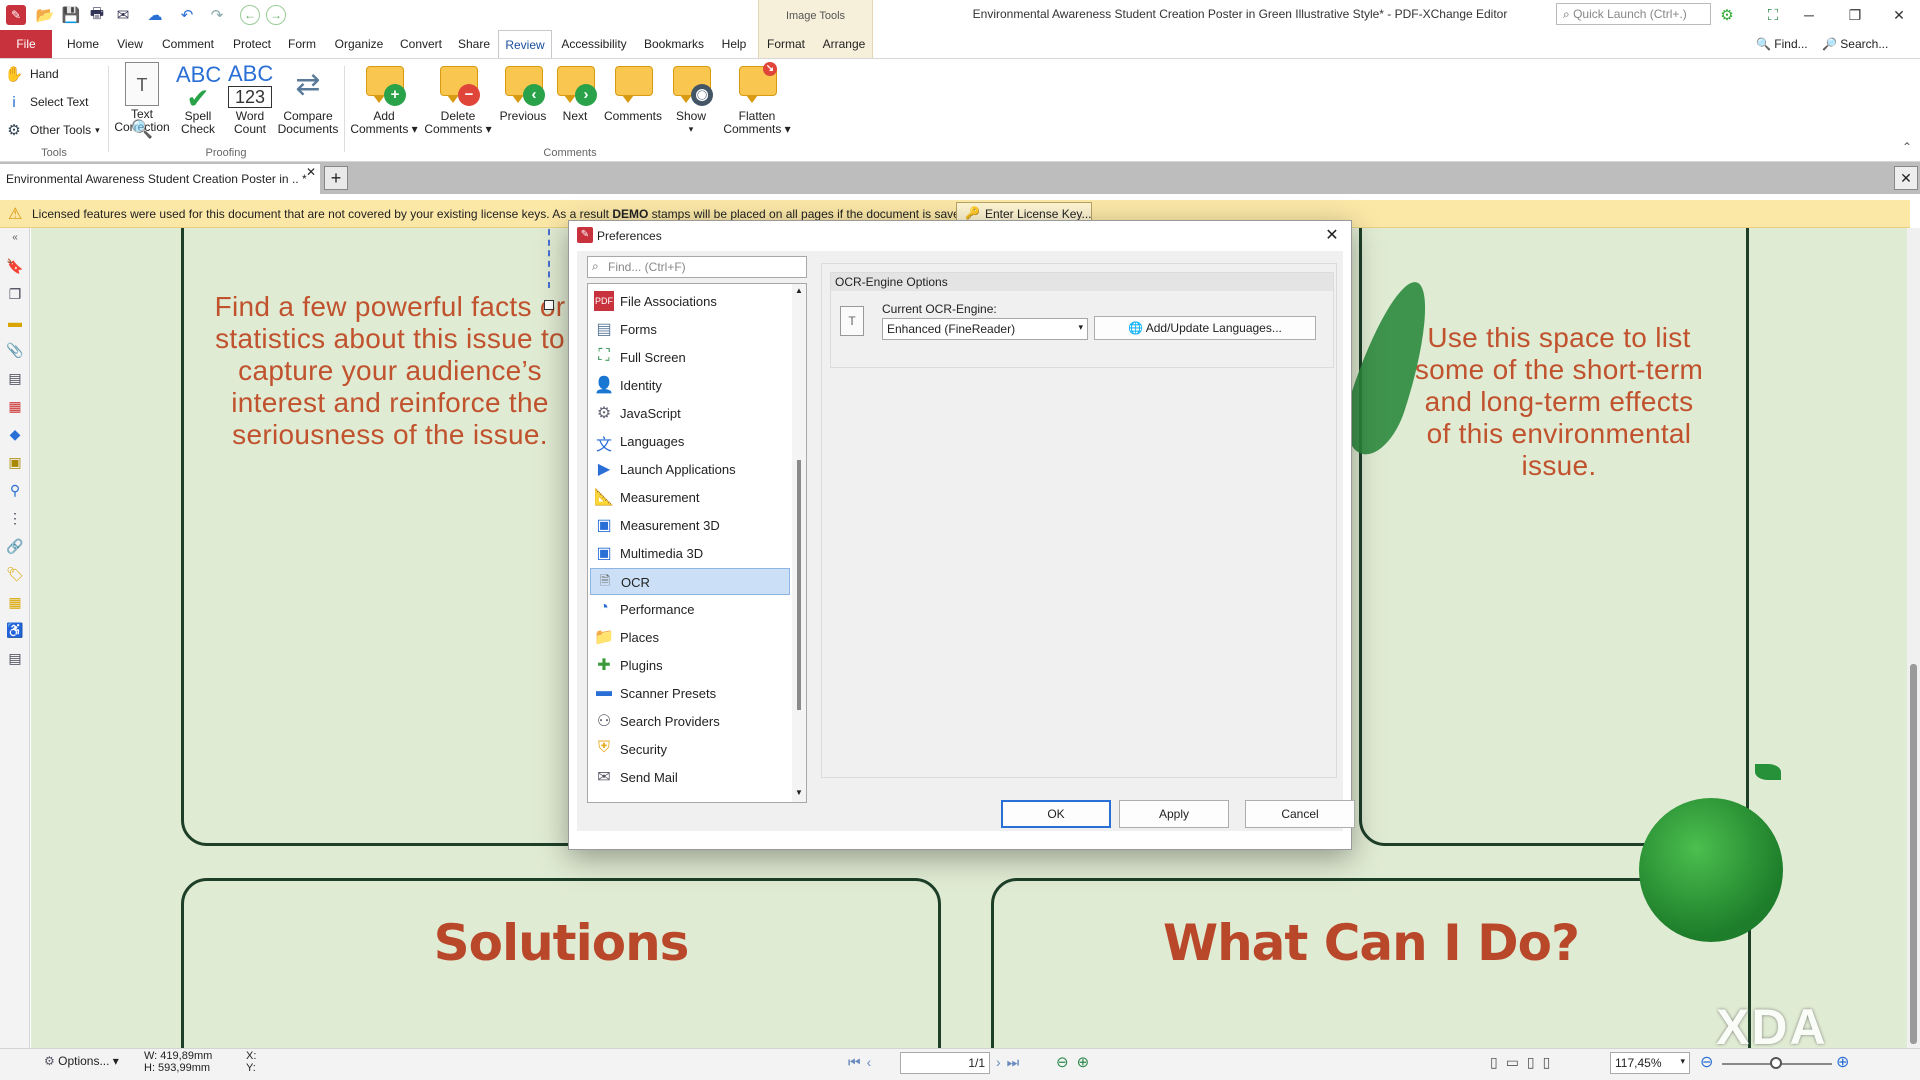  I want to click on menu-share: Share, so click(474, 44).